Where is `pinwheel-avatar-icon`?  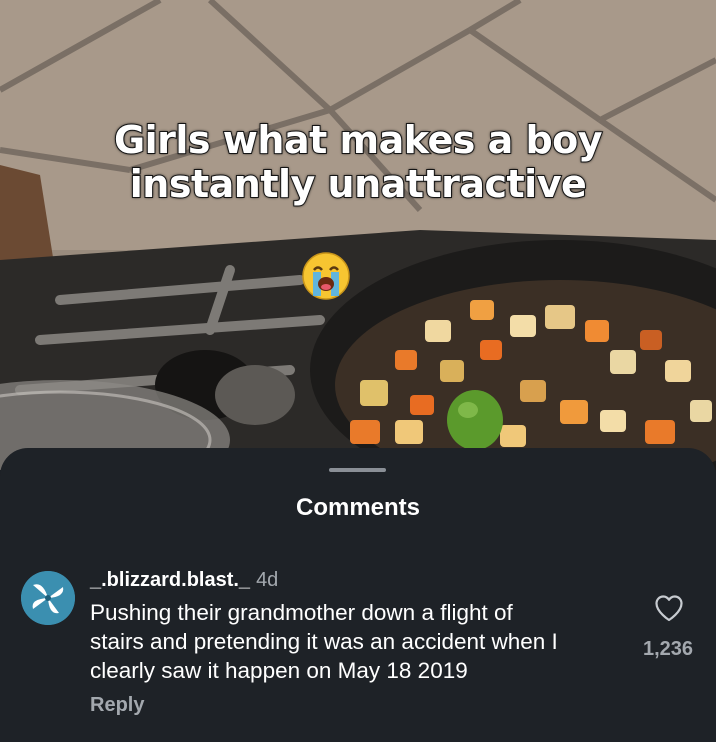 pinwheel-avatar-icon is located at coordinates (48, 598).